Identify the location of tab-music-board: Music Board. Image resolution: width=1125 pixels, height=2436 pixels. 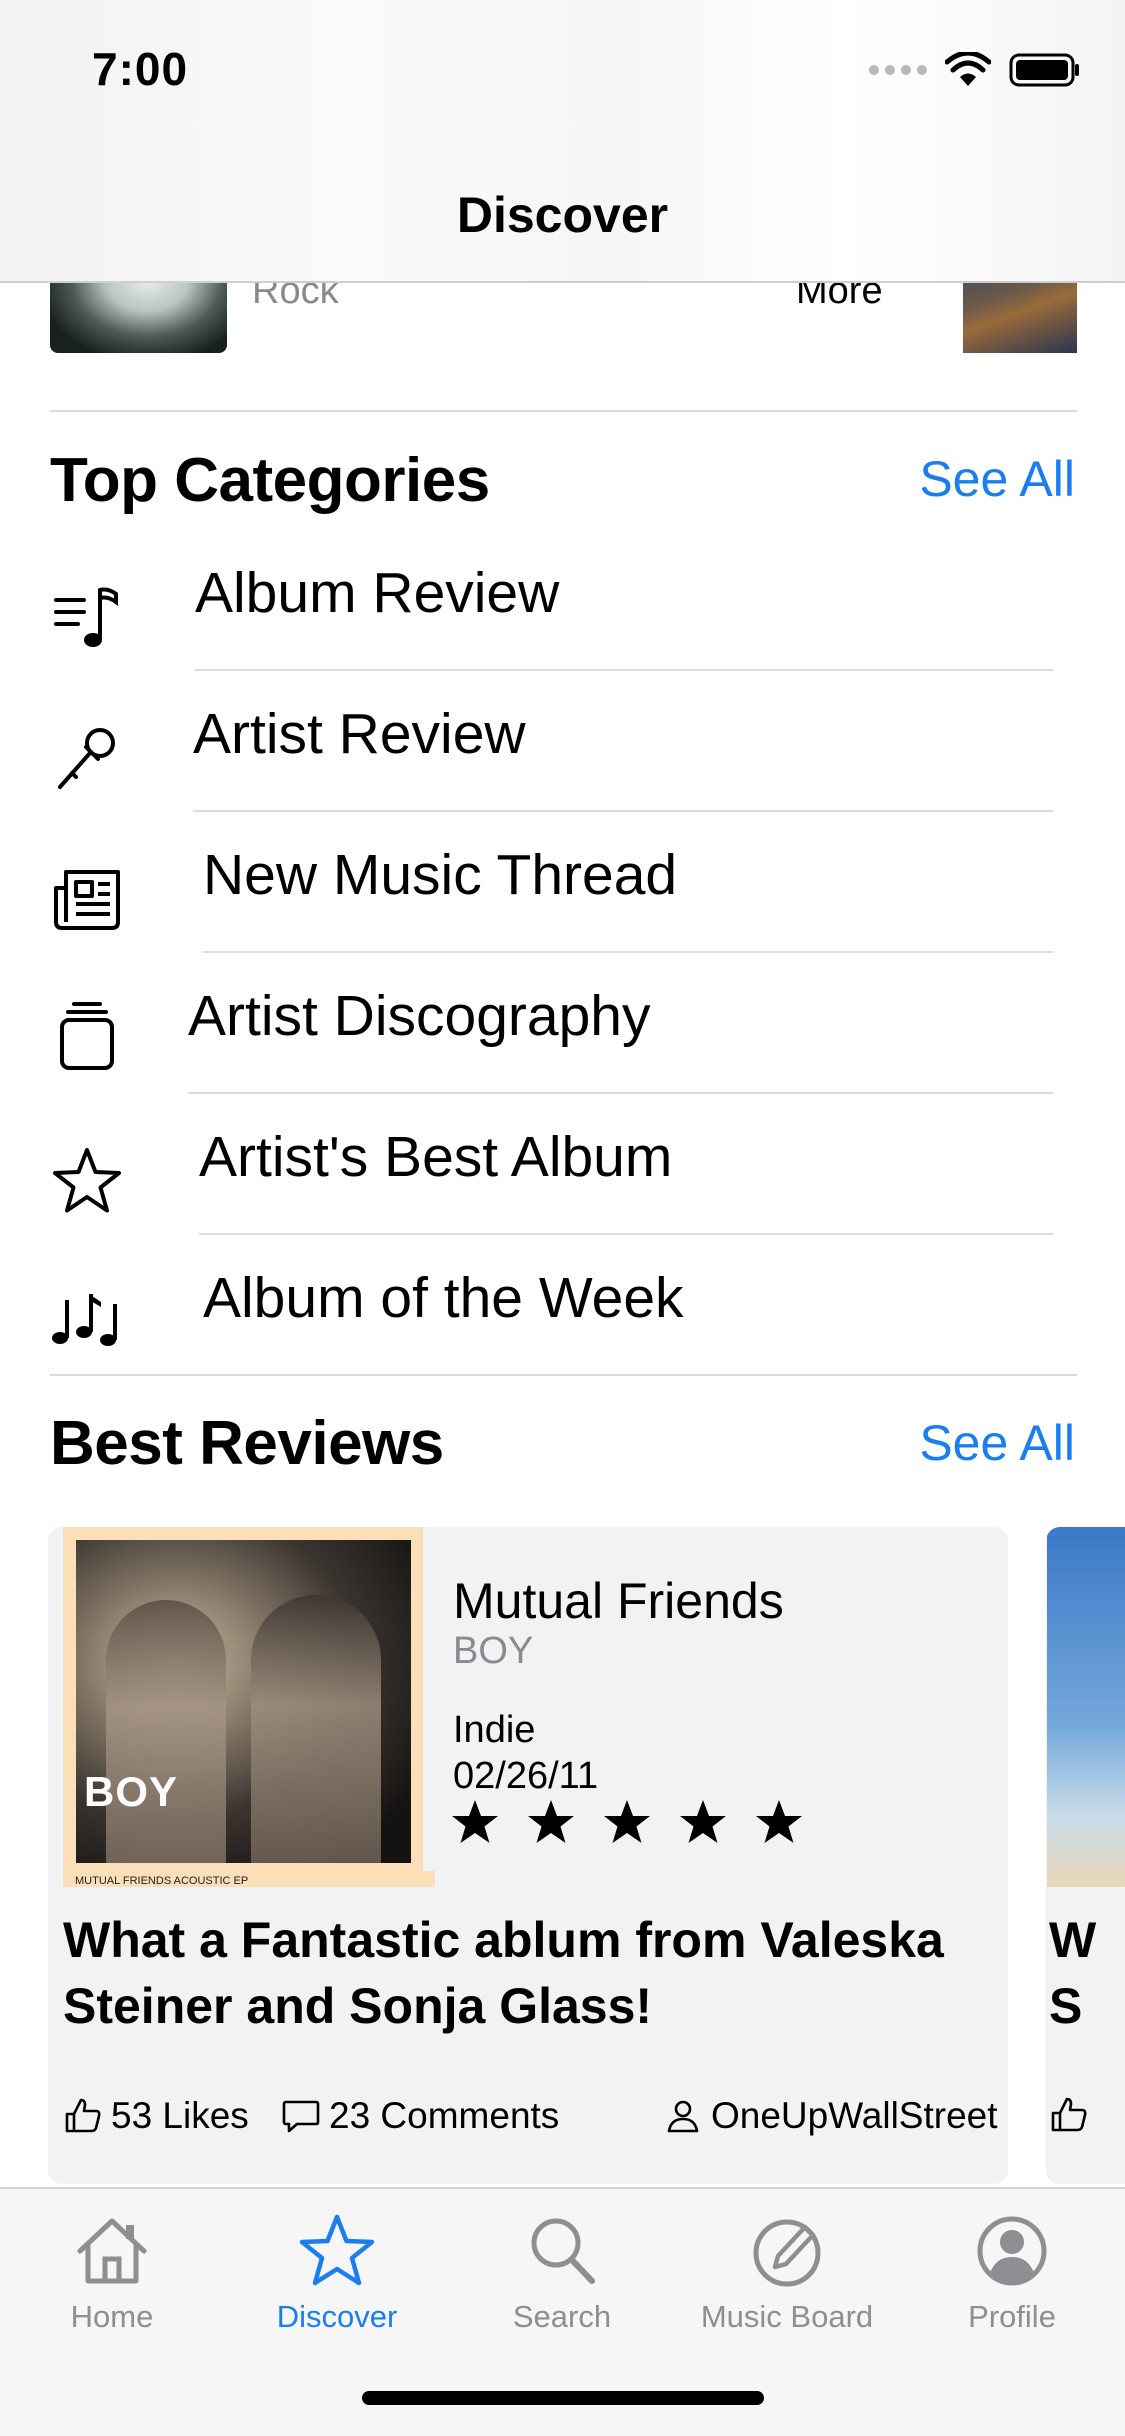
(787, 2273).